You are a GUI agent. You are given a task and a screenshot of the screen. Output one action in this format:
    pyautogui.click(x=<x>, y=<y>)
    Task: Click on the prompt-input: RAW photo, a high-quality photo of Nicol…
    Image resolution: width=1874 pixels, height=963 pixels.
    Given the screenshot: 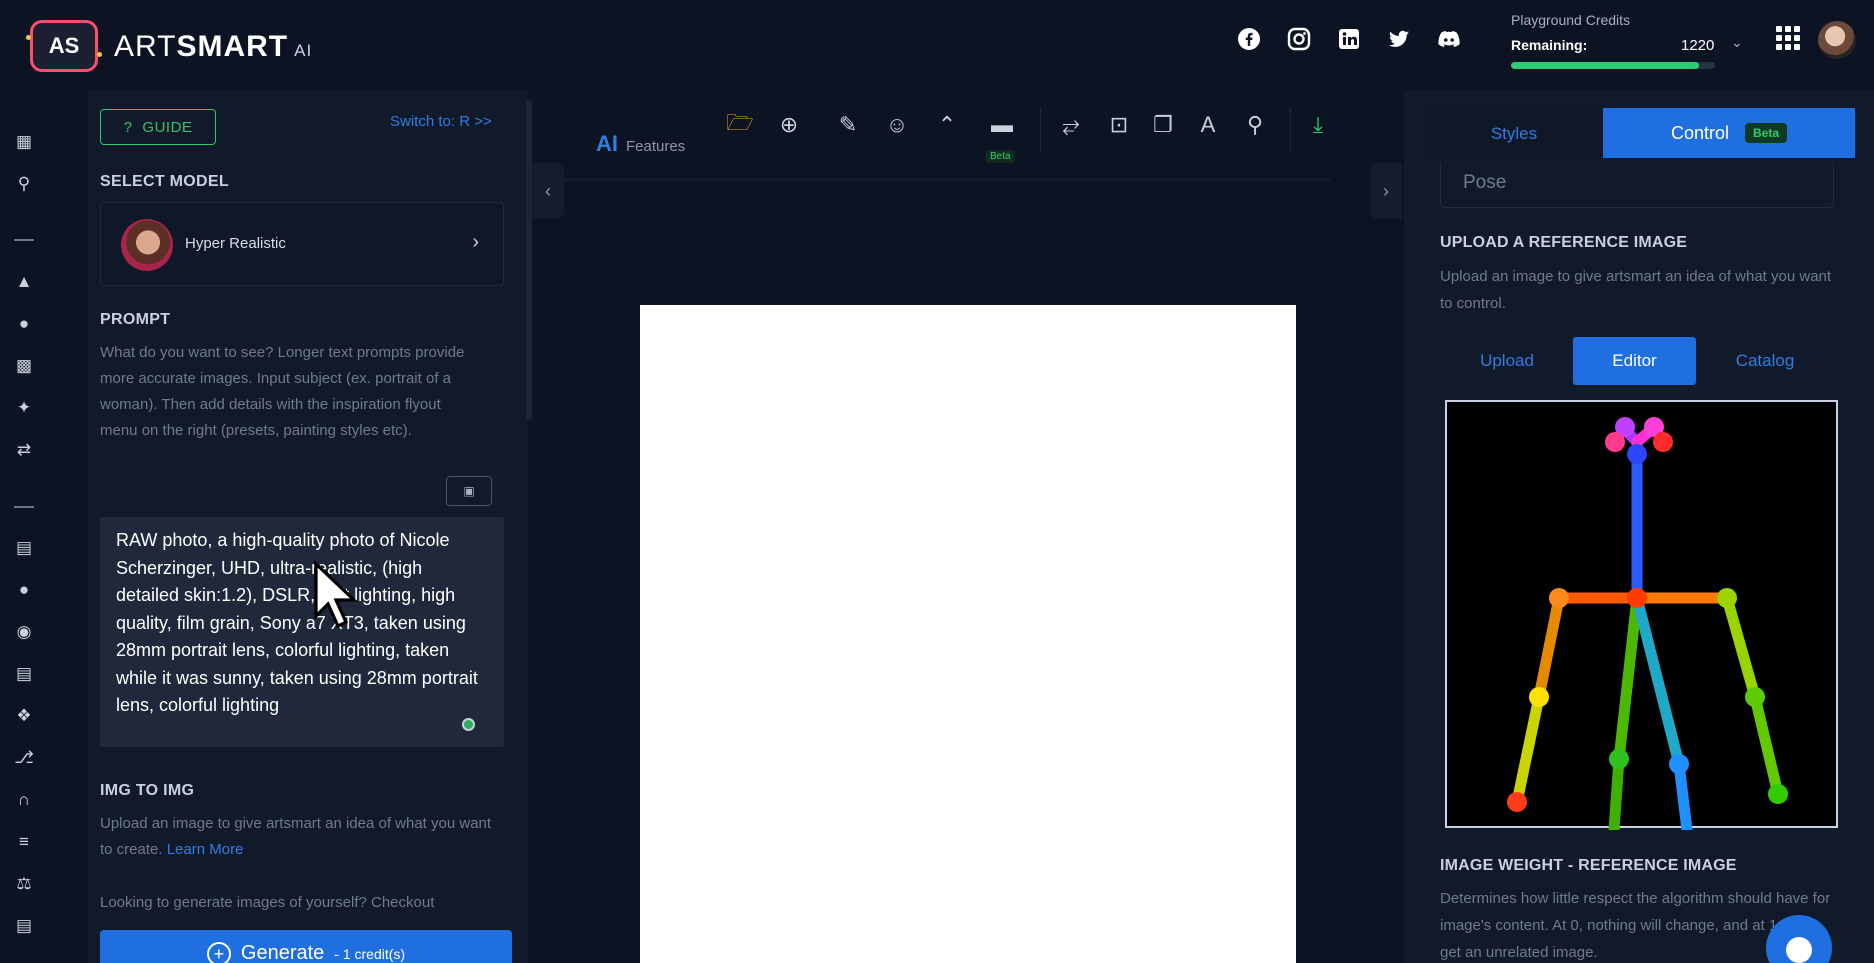 What is the action you would take?
    pyautogui.click(x=302, y=632)
    